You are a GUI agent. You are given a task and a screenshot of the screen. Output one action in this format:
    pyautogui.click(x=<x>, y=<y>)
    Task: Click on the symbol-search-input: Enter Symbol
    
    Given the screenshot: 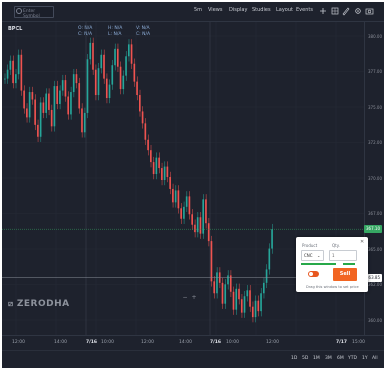 What is the action you would take?
    pyautogui.click(x=34, y=12)
    